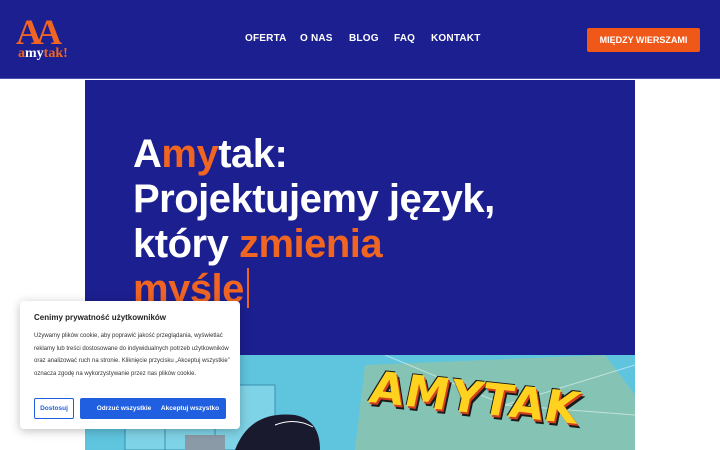  Describe the element at coordinates (43, 53) in the screenshot. I see `logo-wordmark: amytak!` at that location.